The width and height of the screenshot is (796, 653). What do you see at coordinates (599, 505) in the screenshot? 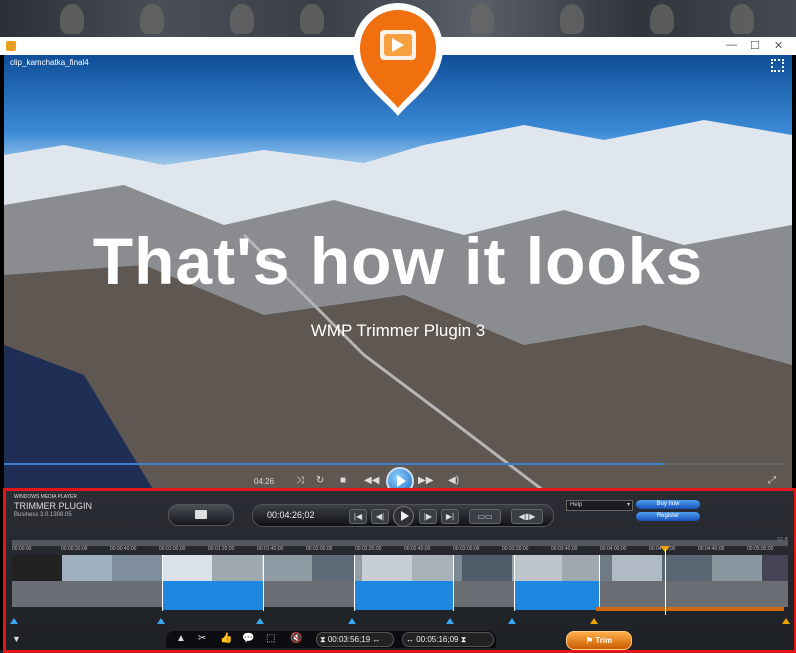
I see `help-dropdown: Help ▾` at bounding box center [599, 505].